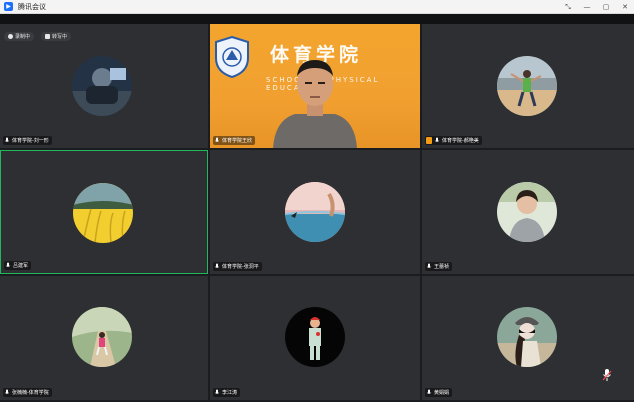 The width and height of the screenshot is (634, 402). What do you see at coordinates (232, 57) in the screenshot?
I see `school-badge-icon` at bounding box center [232, 57].